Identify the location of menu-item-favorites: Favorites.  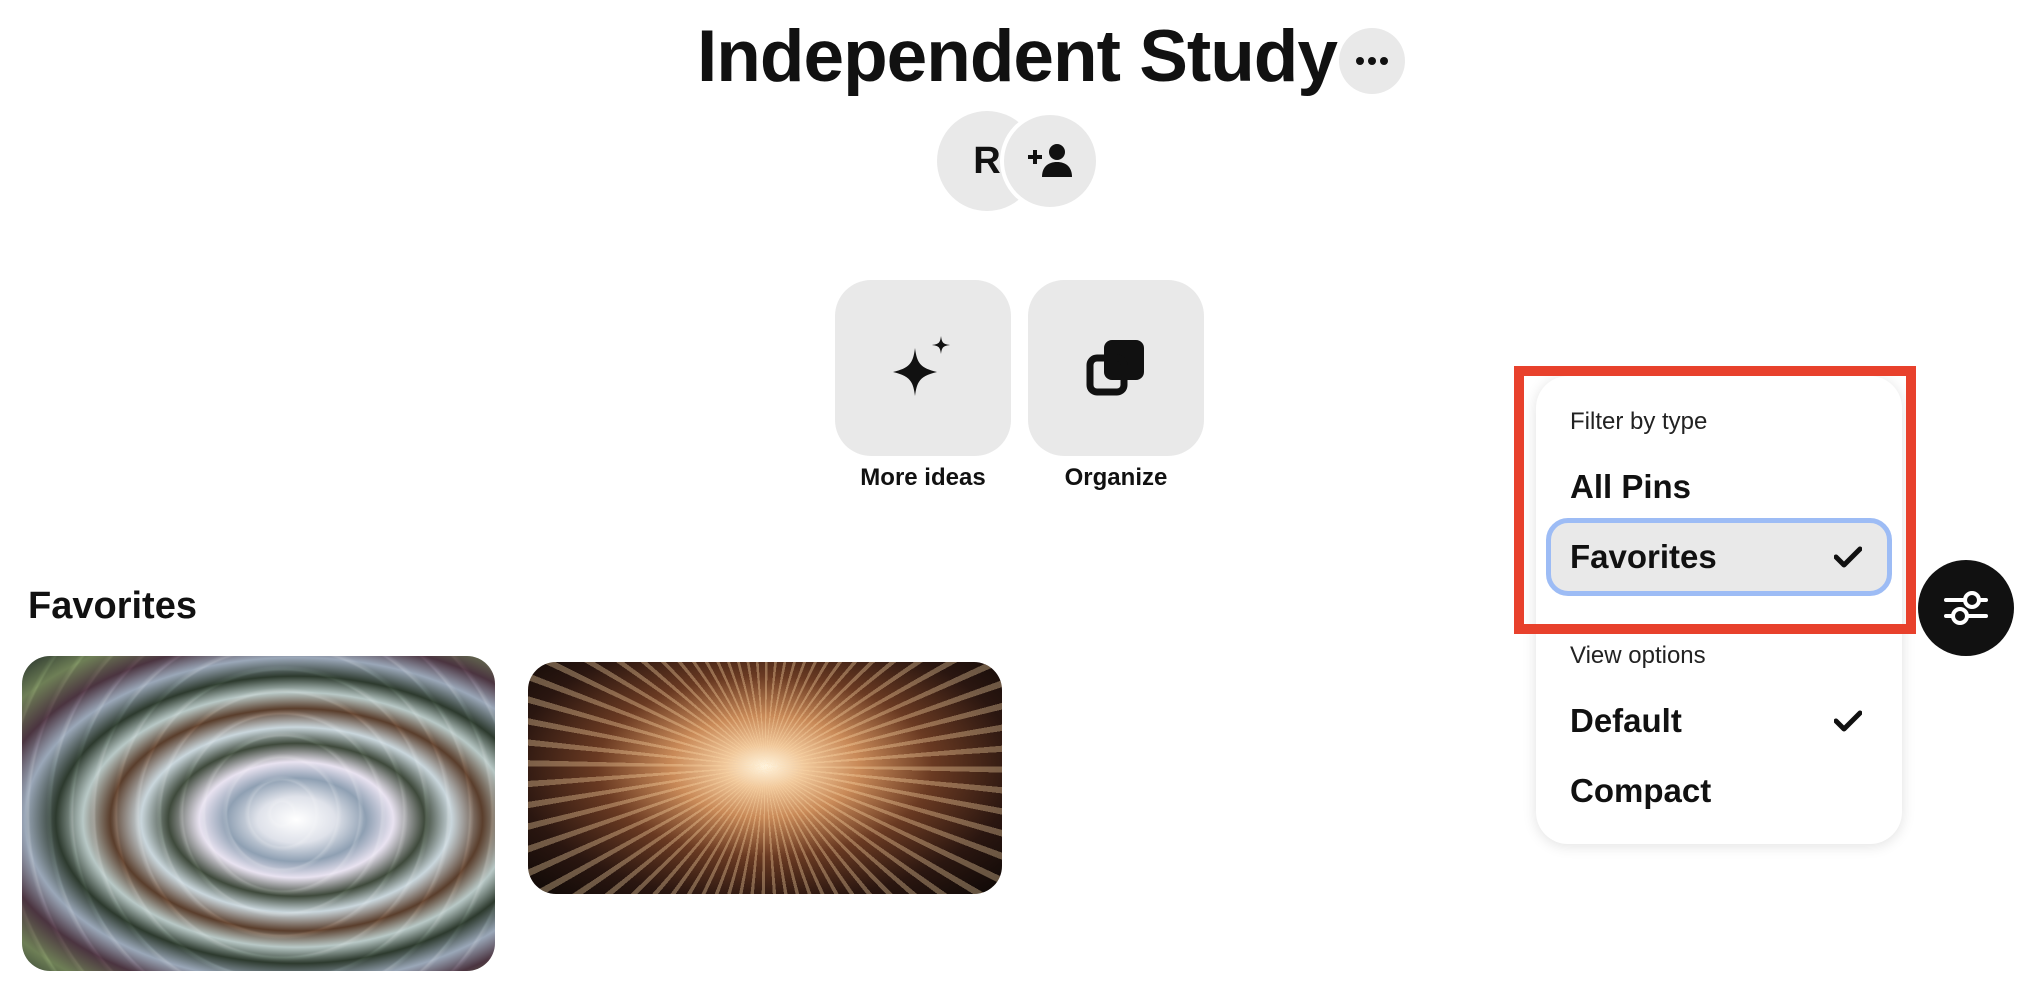
(1719, 557).